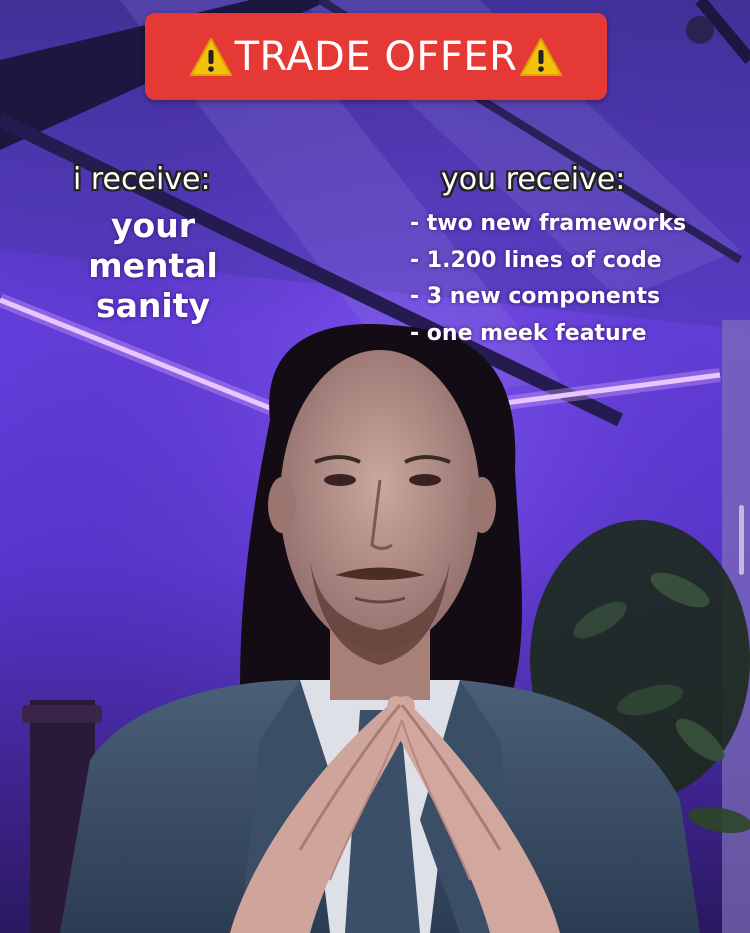 The width and height of the screenshot is (750, 933). Describe the element at coordinates (548, 223) in the screenshot. I see `list-item: - two new frameworks` at that location.